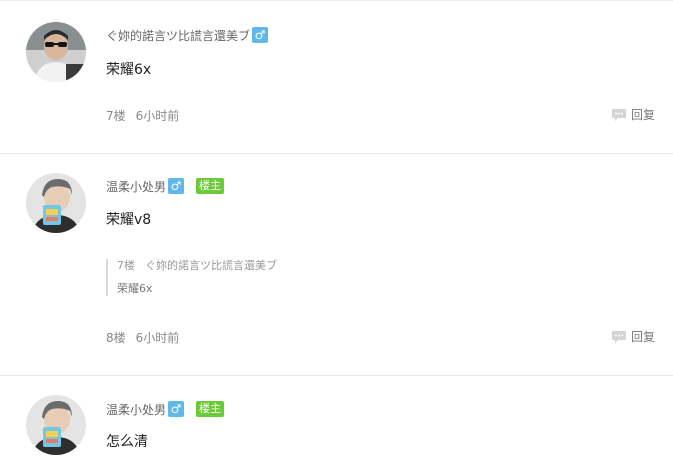 Image resolution: width=673 pixels, height=463 pixels. What do you see at coordinates (116, 116) in the screenshot?
I see `floor-number: 7楼` at bounding box center [116, 116].